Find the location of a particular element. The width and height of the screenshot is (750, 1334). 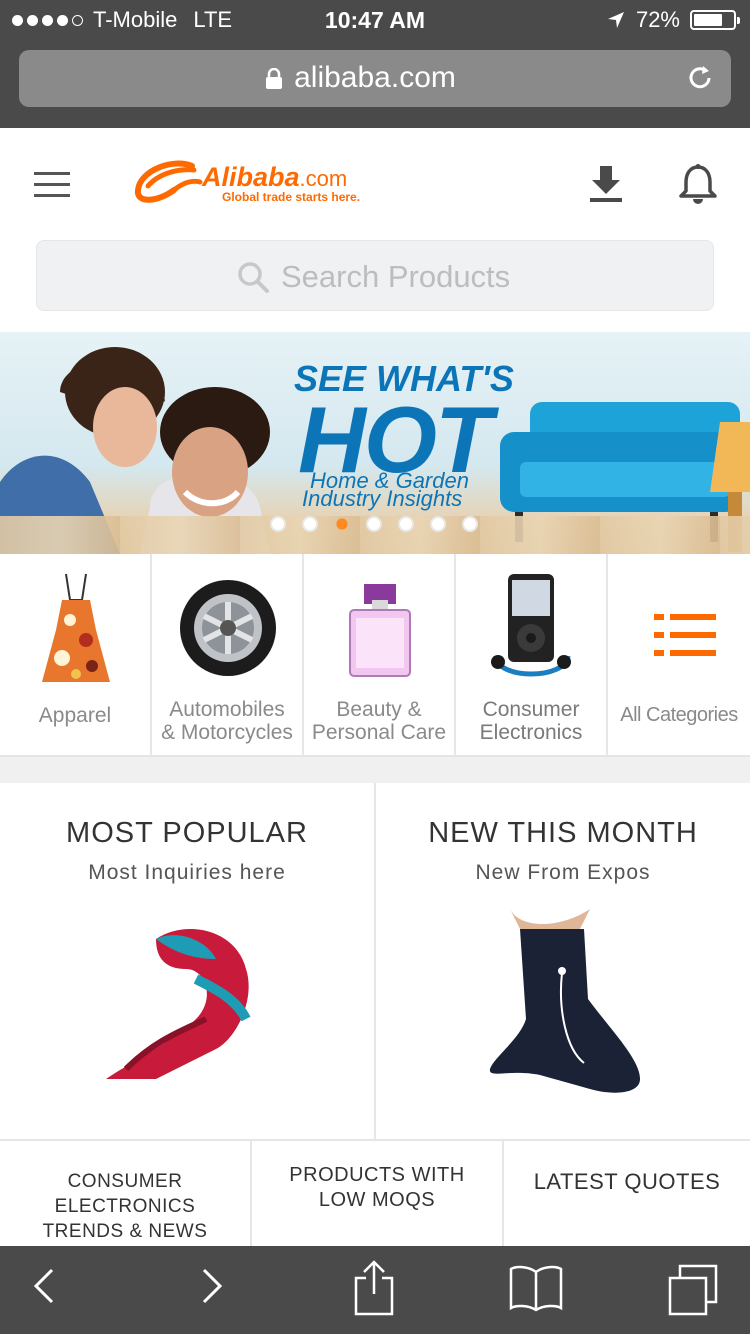

share-icon is located at coordinates (374, 1287).